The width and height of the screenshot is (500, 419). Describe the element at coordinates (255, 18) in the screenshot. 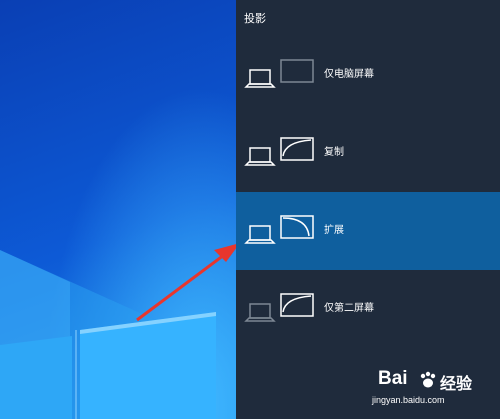

I see `panel-title: 投影` at that location.